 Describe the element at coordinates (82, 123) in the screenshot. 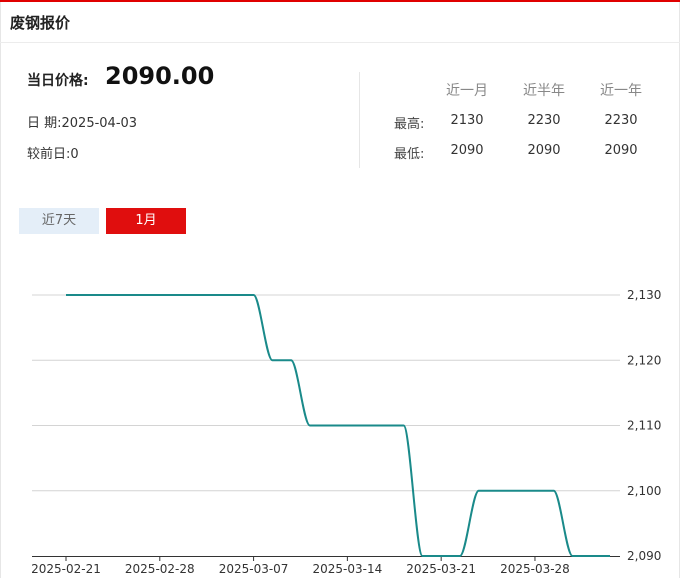

I see `date-line: 日 期:2025-04-03` at that location.